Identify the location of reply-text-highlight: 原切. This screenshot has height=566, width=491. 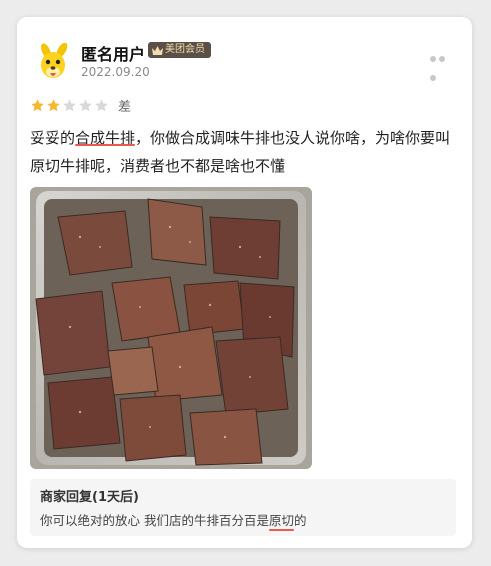
(281, 520).